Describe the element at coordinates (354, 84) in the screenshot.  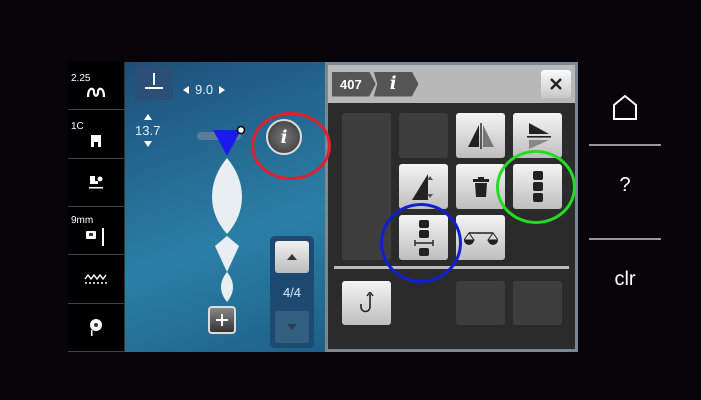
I see `breadcrumb-item: 407` at that location.